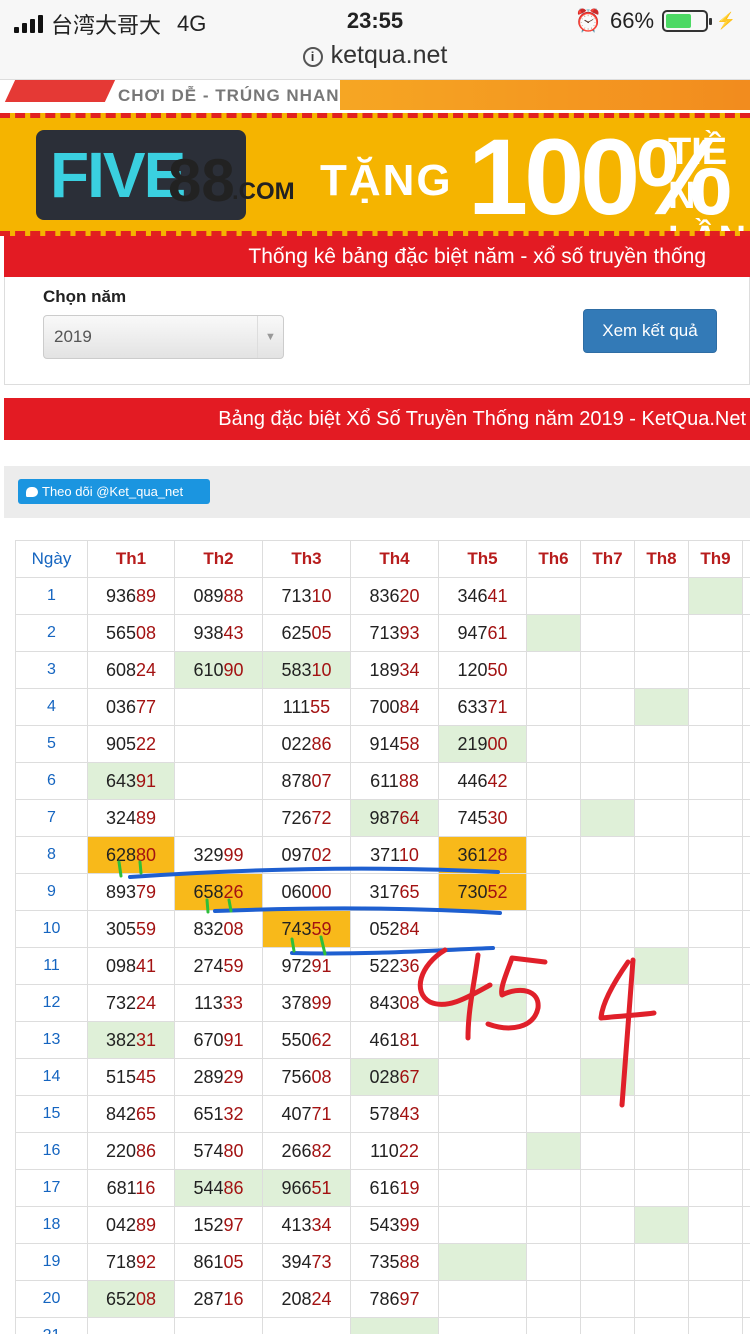 The height and width of the screenshot is (1334, 750). I want to click on day-cell: 8, so click(51, 855).